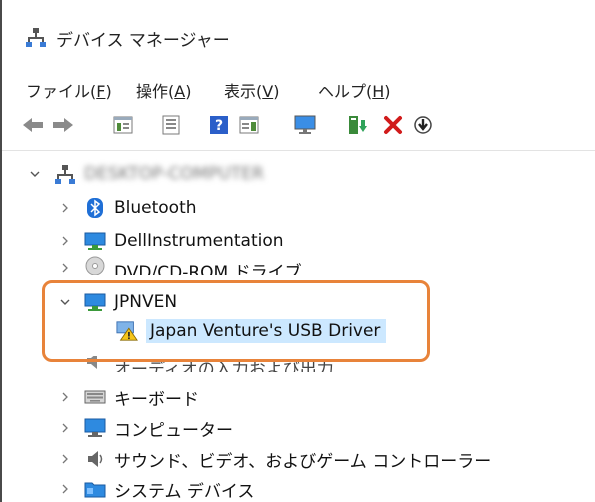 The height and width of the screenshot is (502, 595). Describe the element at coordinates (95, 265) in the screenshot. I see `disc-drive-icon` at that location.